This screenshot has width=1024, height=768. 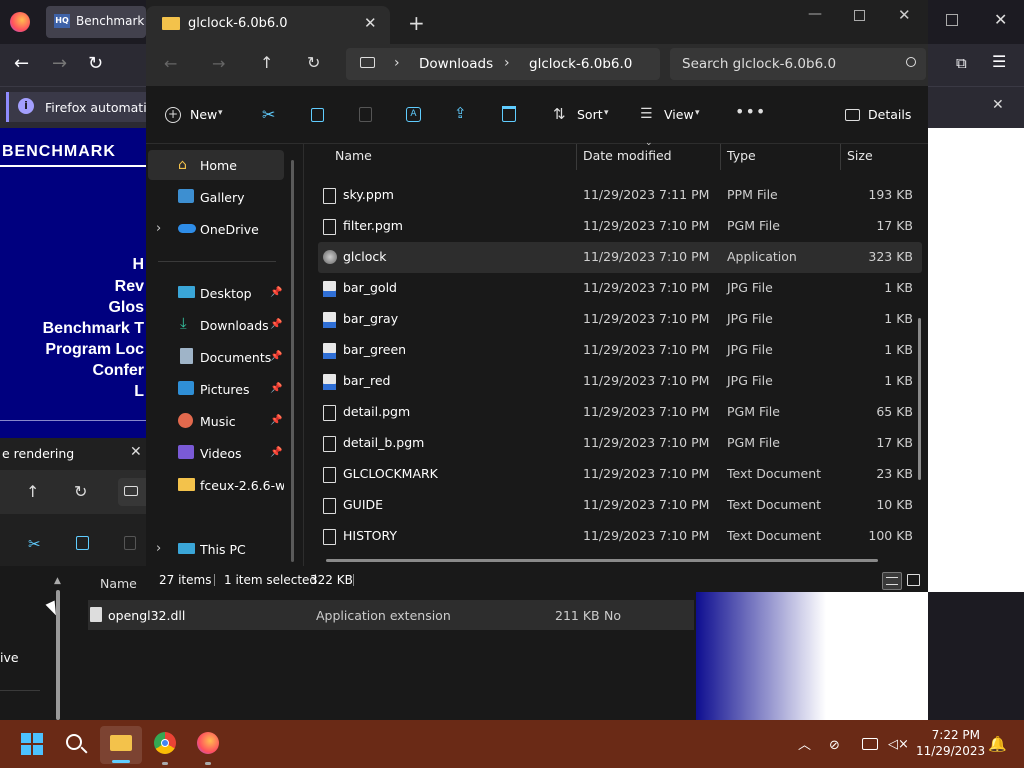 I want to click on details-pane-icon, so click(x=852, y=115).